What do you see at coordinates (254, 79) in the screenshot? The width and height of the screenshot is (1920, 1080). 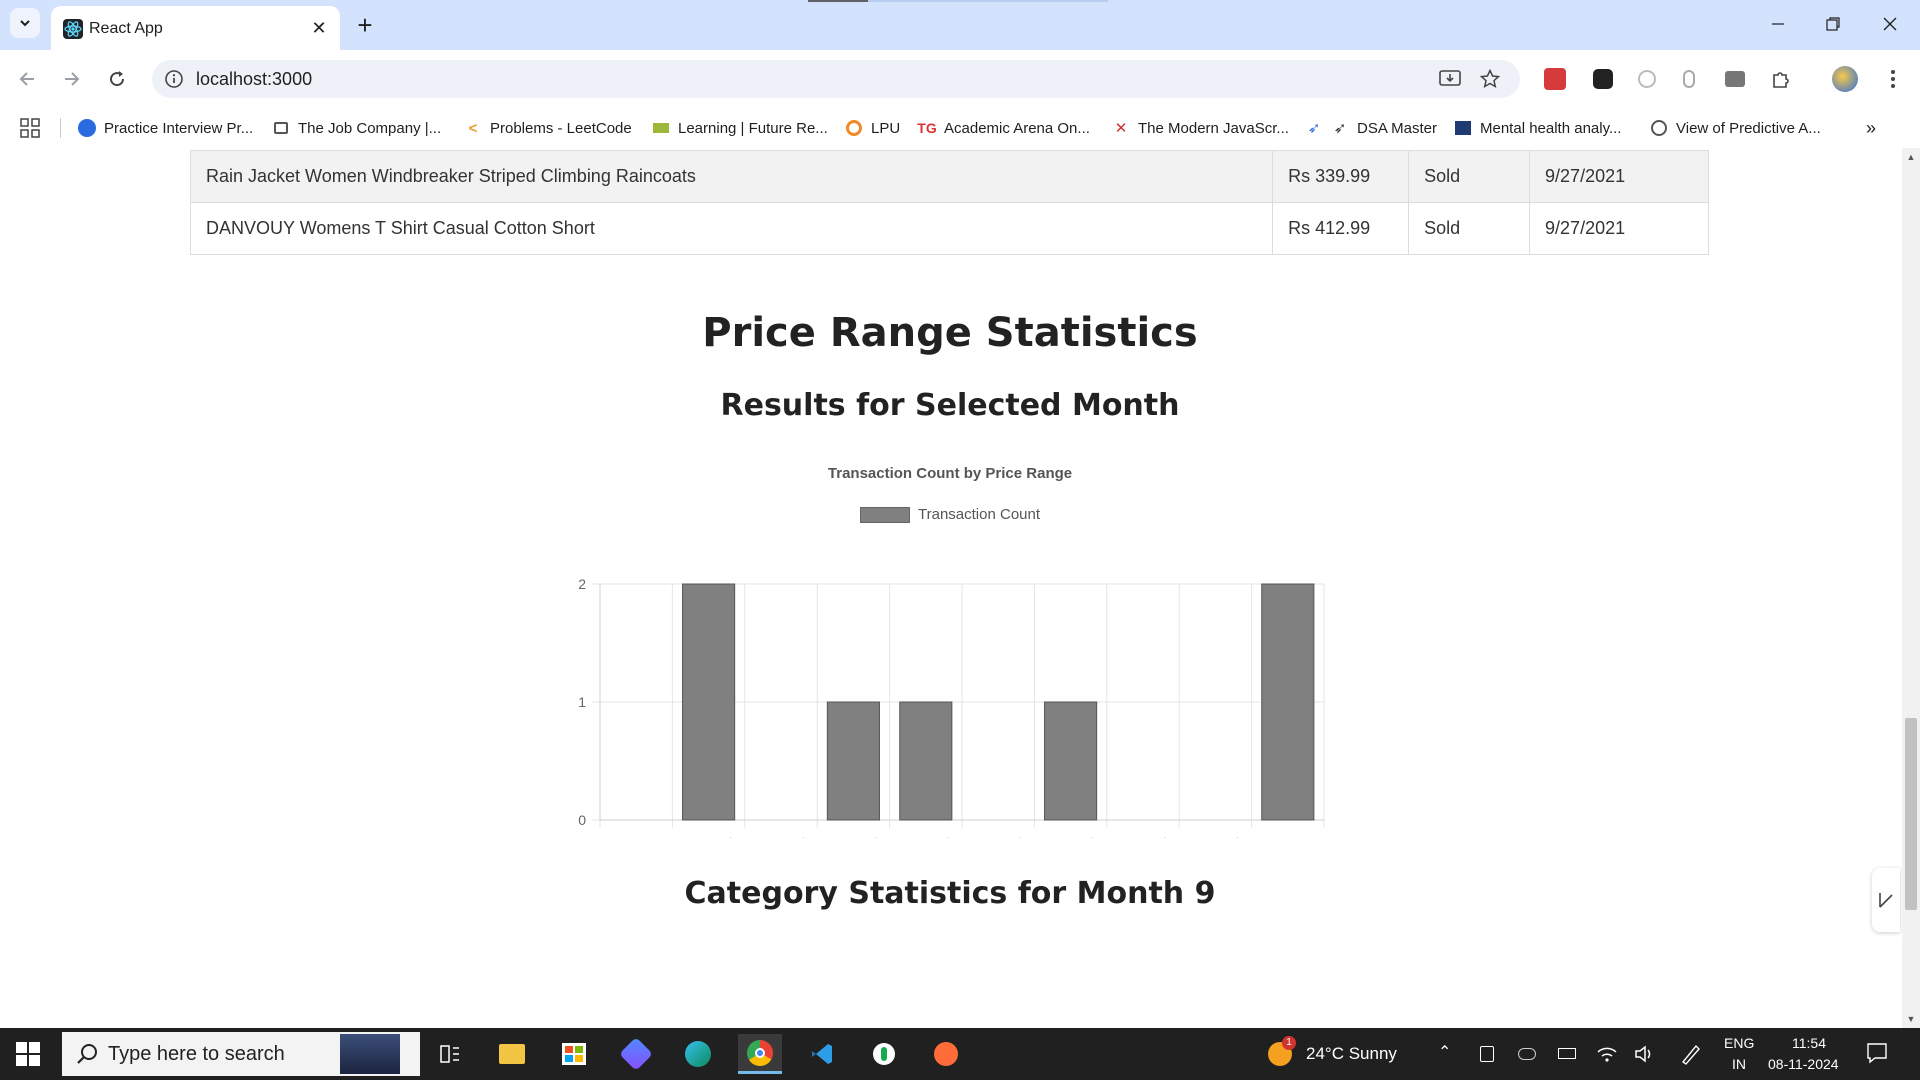 I see `url-text: localhost:3000` at bounding box center [254, 79].